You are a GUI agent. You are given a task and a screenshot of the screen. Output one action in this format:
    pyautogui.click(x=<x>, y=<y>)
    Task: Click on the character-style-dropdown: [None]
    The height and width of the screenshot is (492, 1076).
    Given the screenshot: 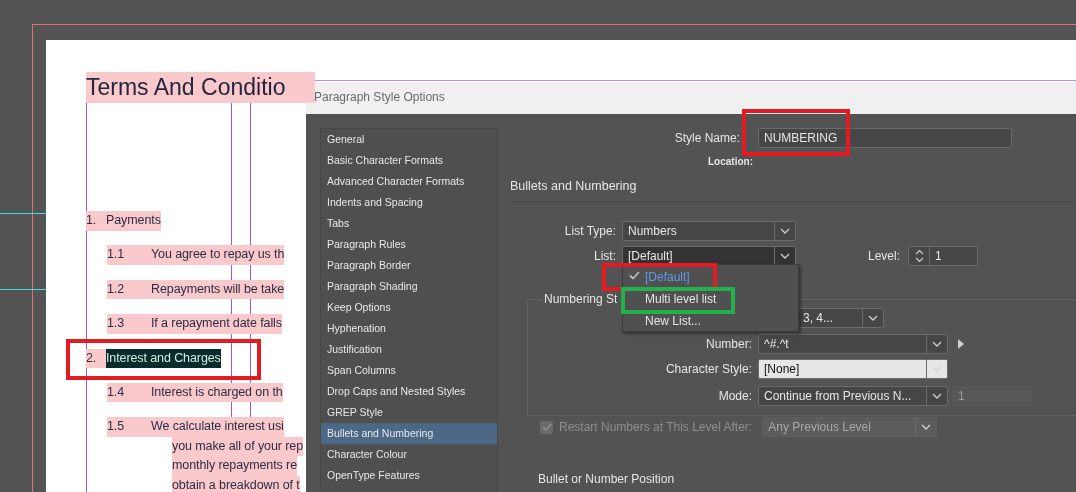 What is the action you would take?
    pyautogui.click(x=853, y=369)
    